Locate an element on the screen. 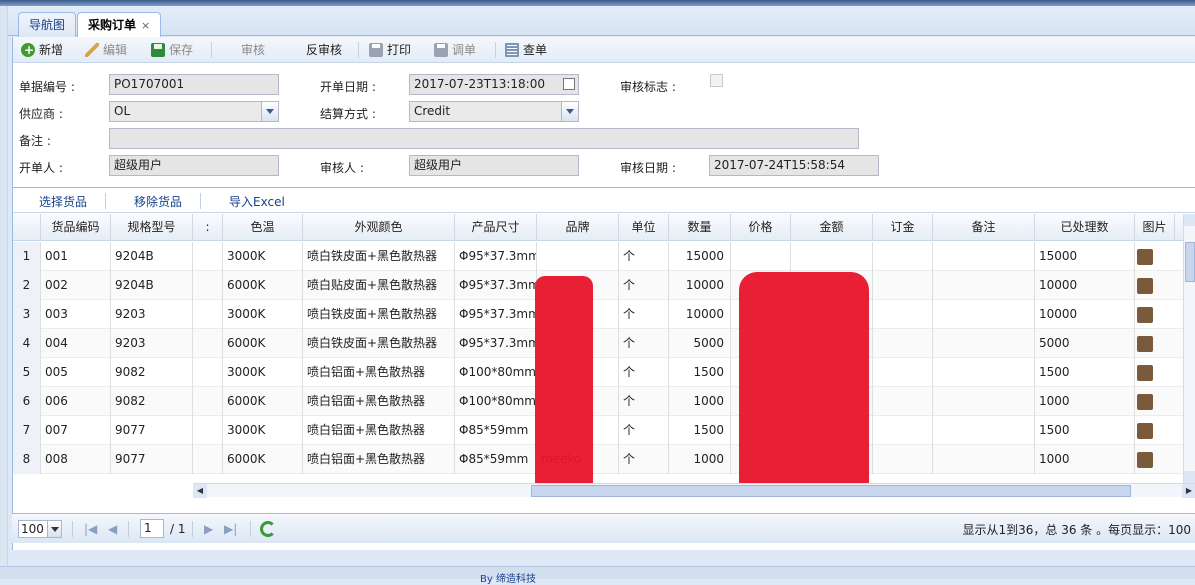 This screenshot has width=1195, height=585. query-order-button: 查单 is located at coordinates (526, 50).